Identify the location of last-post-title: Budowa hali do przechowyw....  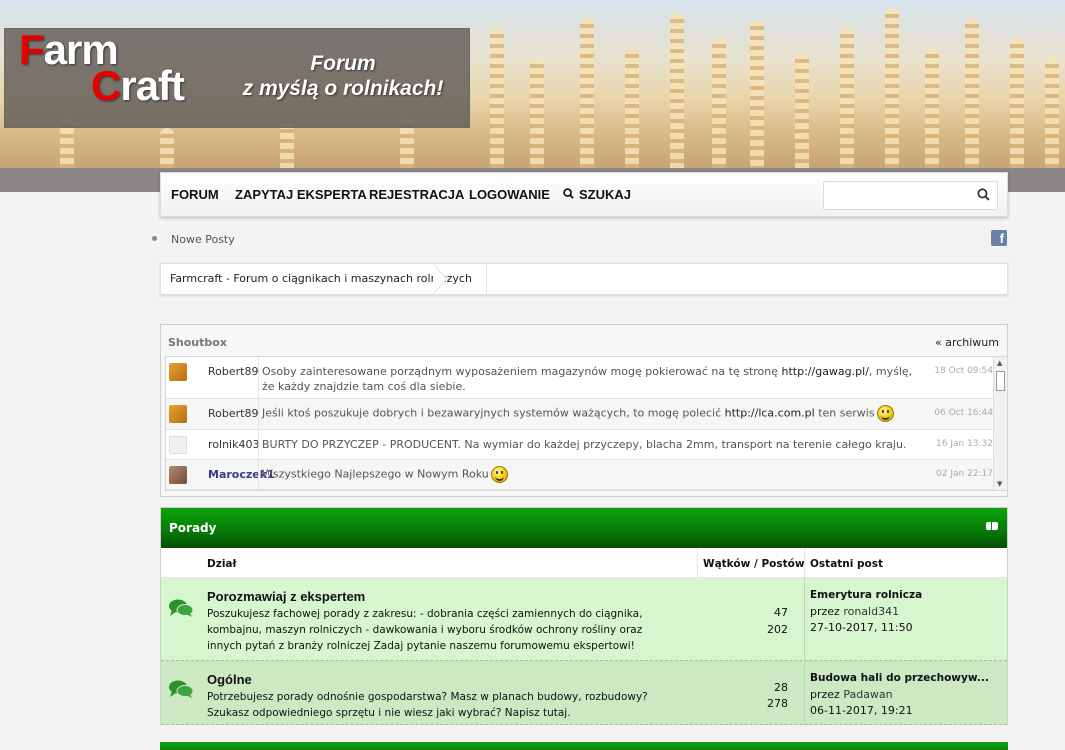
(899, 678).